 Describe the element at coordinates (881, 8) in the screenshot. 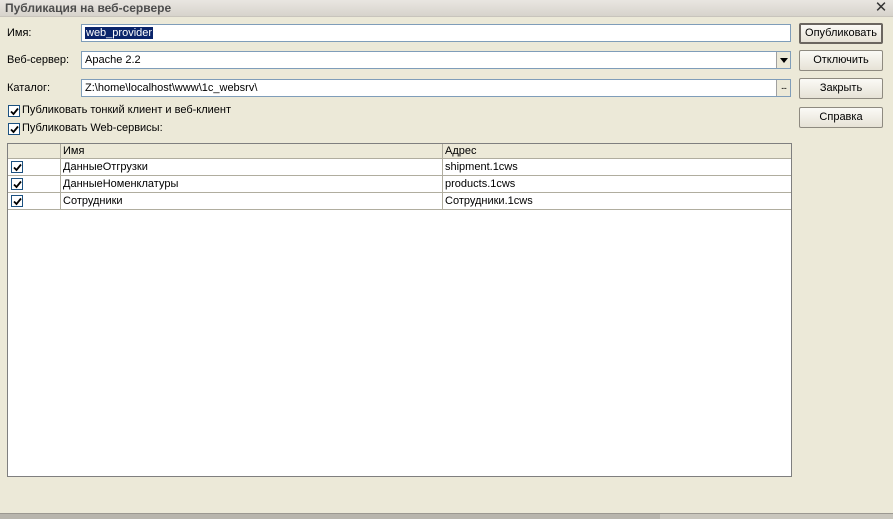

I see `close-icon: ✕` at that location.